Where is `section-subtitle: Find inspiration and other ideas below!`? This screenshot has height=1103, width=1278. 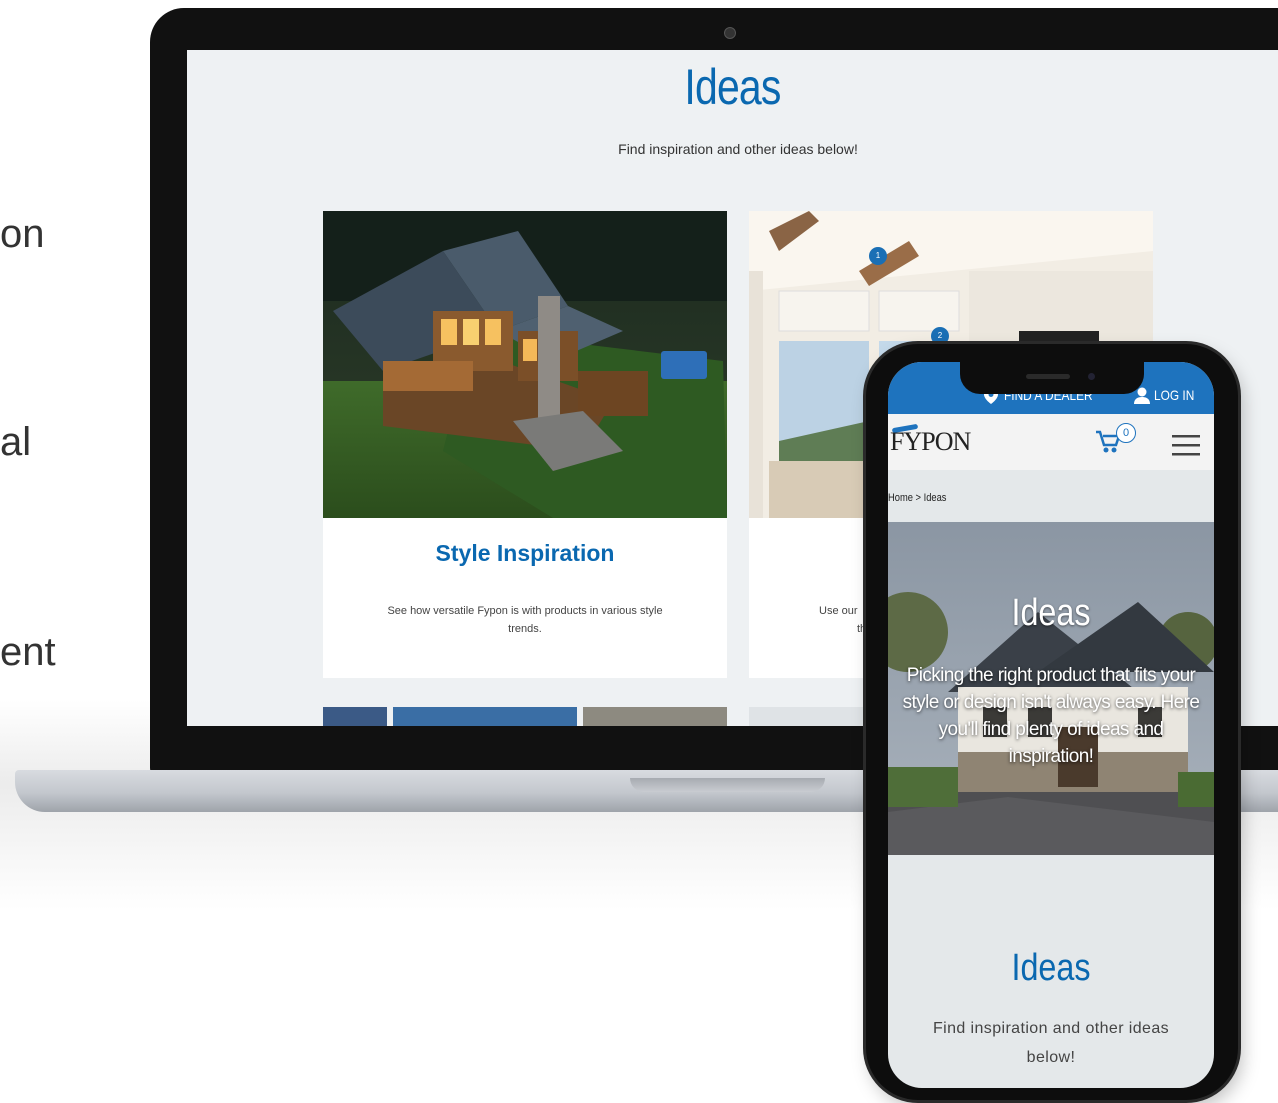
section-subtitle: Find inspiration and other ideas below! is located at coordinates (1051, 1043).